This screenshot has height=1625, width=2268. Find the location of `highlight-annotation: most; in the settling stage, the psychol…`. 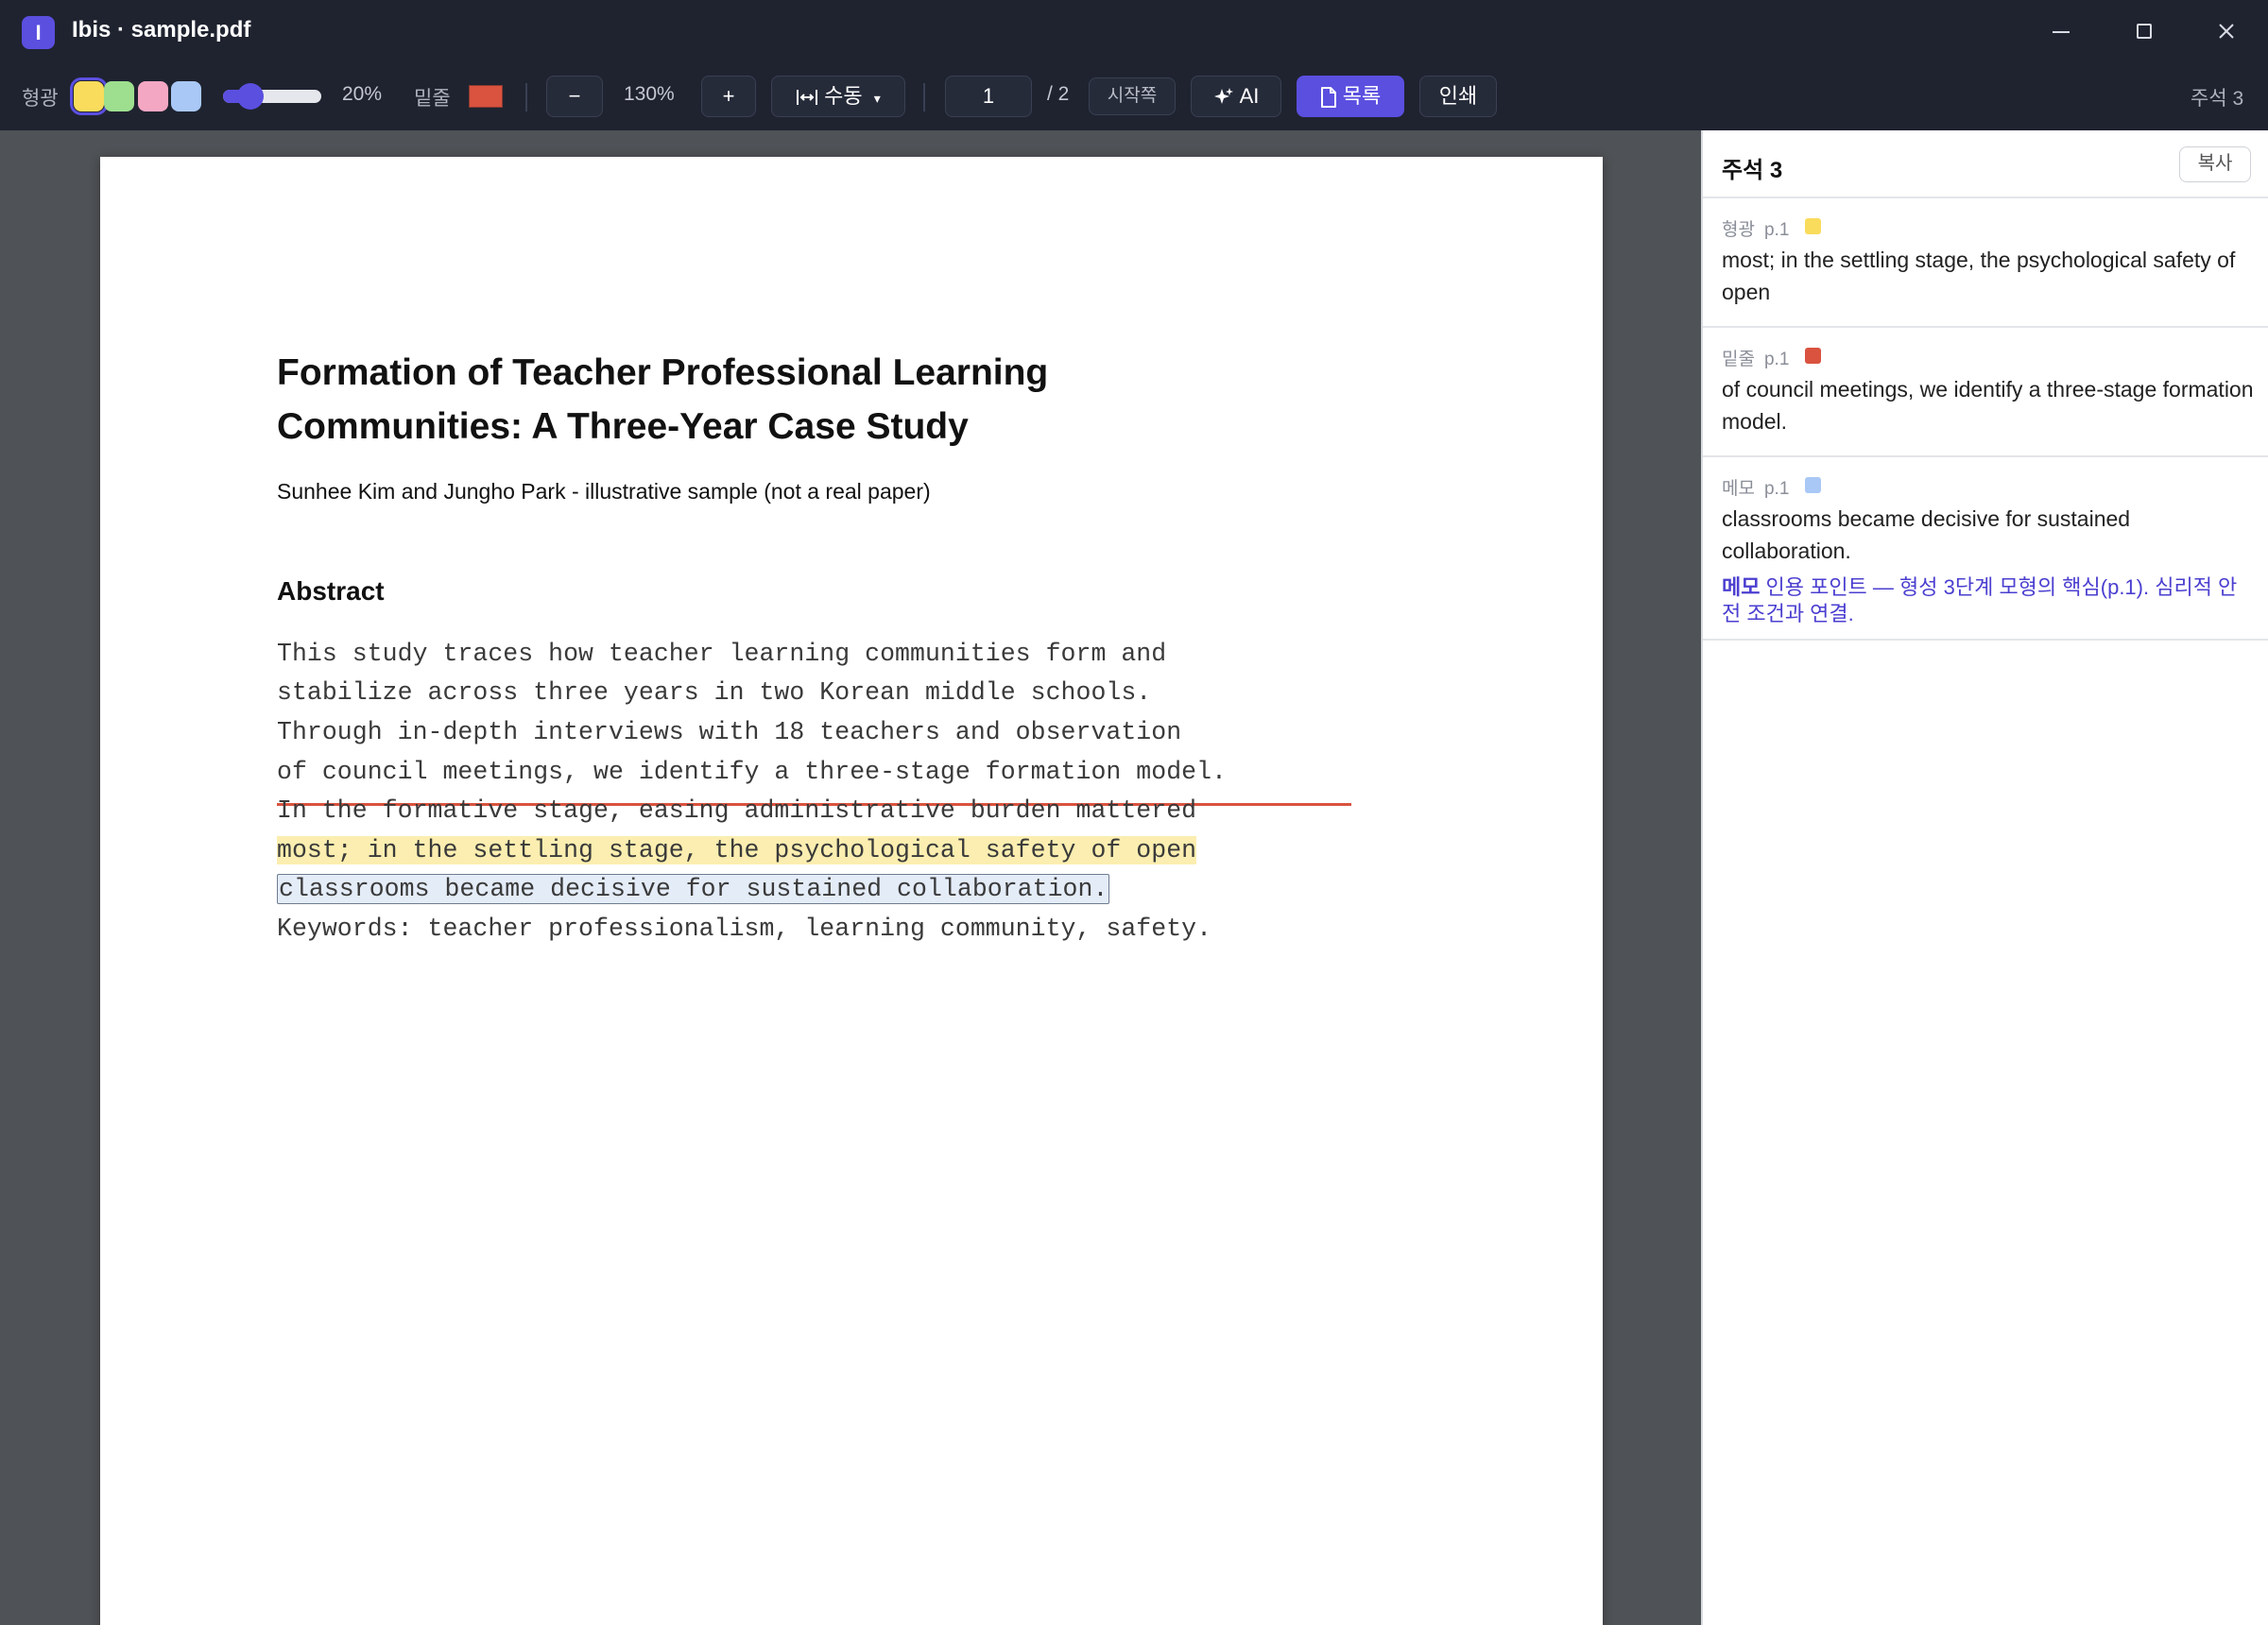

highlight-annotation: most; in the settling stage, the psychol… is located at coordinates (737, 850).